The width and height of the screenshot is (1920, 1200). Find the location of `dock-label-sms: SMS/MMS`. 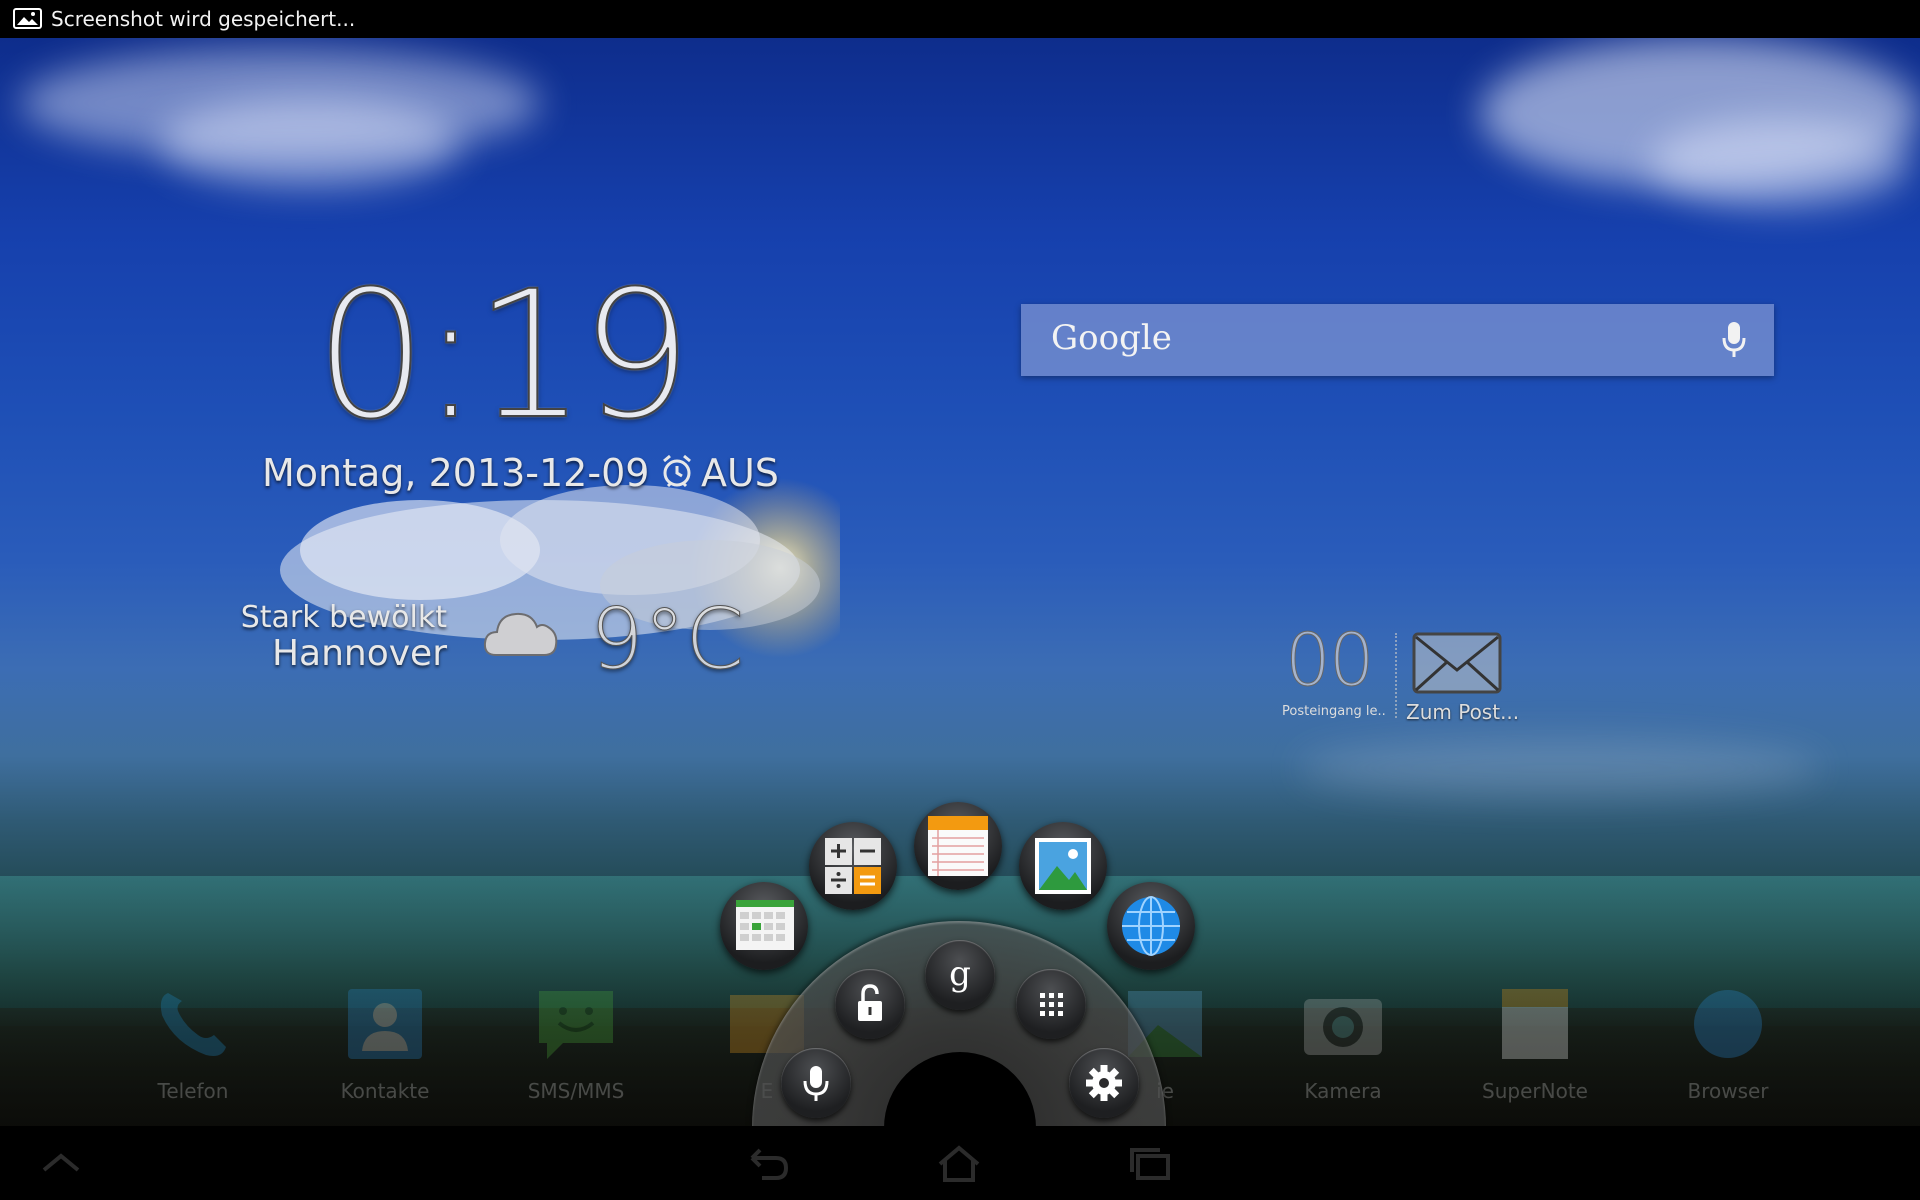

dock-label-sms: SMS/MMS is located at coordinates (576, 1091).